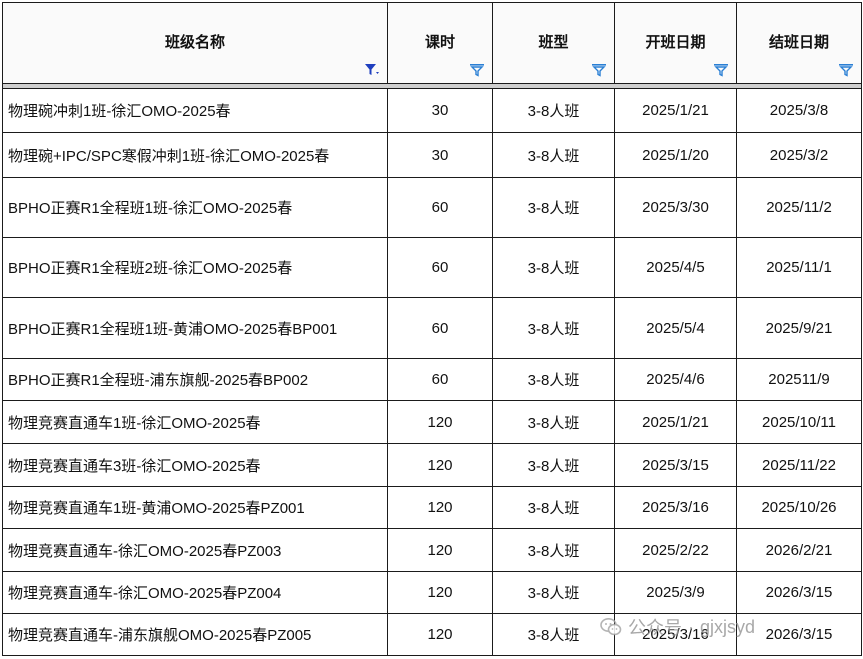  I want to click on header-row: 班级名称 课时 班型 开班日期 结班日期, so click(432, 43).